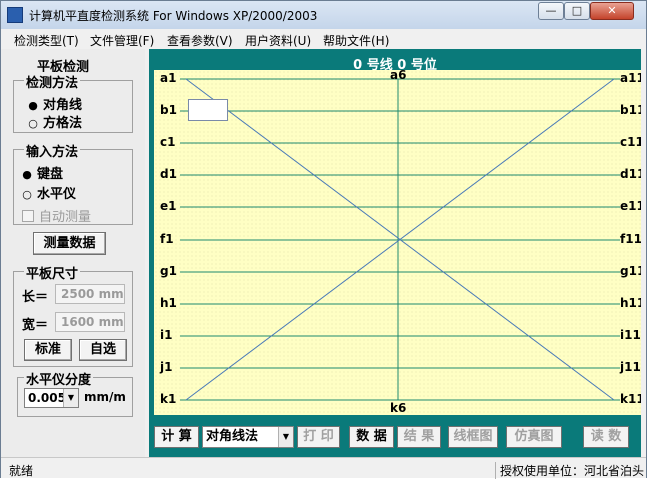 Image resolution: width=647 pixels, height=479 pixels. I want to click on radio-grid: ○ 方格法, so click(55, 121).